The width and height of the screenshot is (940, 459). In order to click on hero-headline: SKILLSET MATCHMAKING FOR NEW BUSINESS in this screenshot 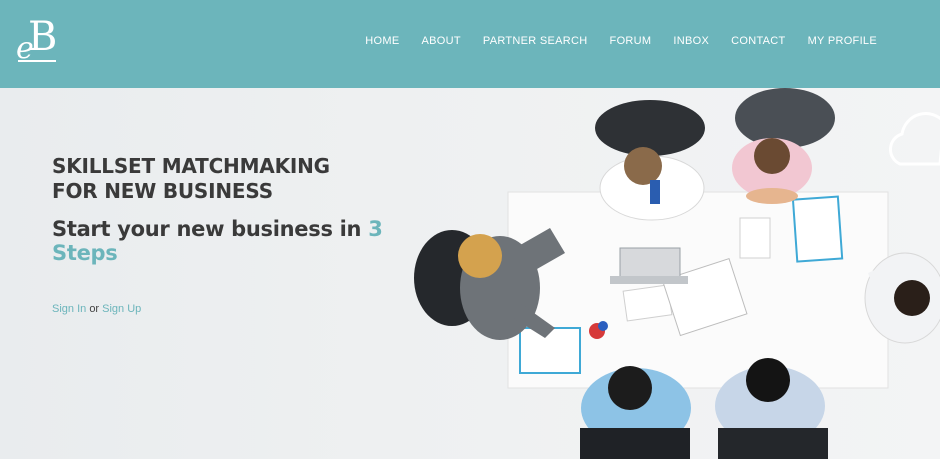, I will do `click(232, 179)`.